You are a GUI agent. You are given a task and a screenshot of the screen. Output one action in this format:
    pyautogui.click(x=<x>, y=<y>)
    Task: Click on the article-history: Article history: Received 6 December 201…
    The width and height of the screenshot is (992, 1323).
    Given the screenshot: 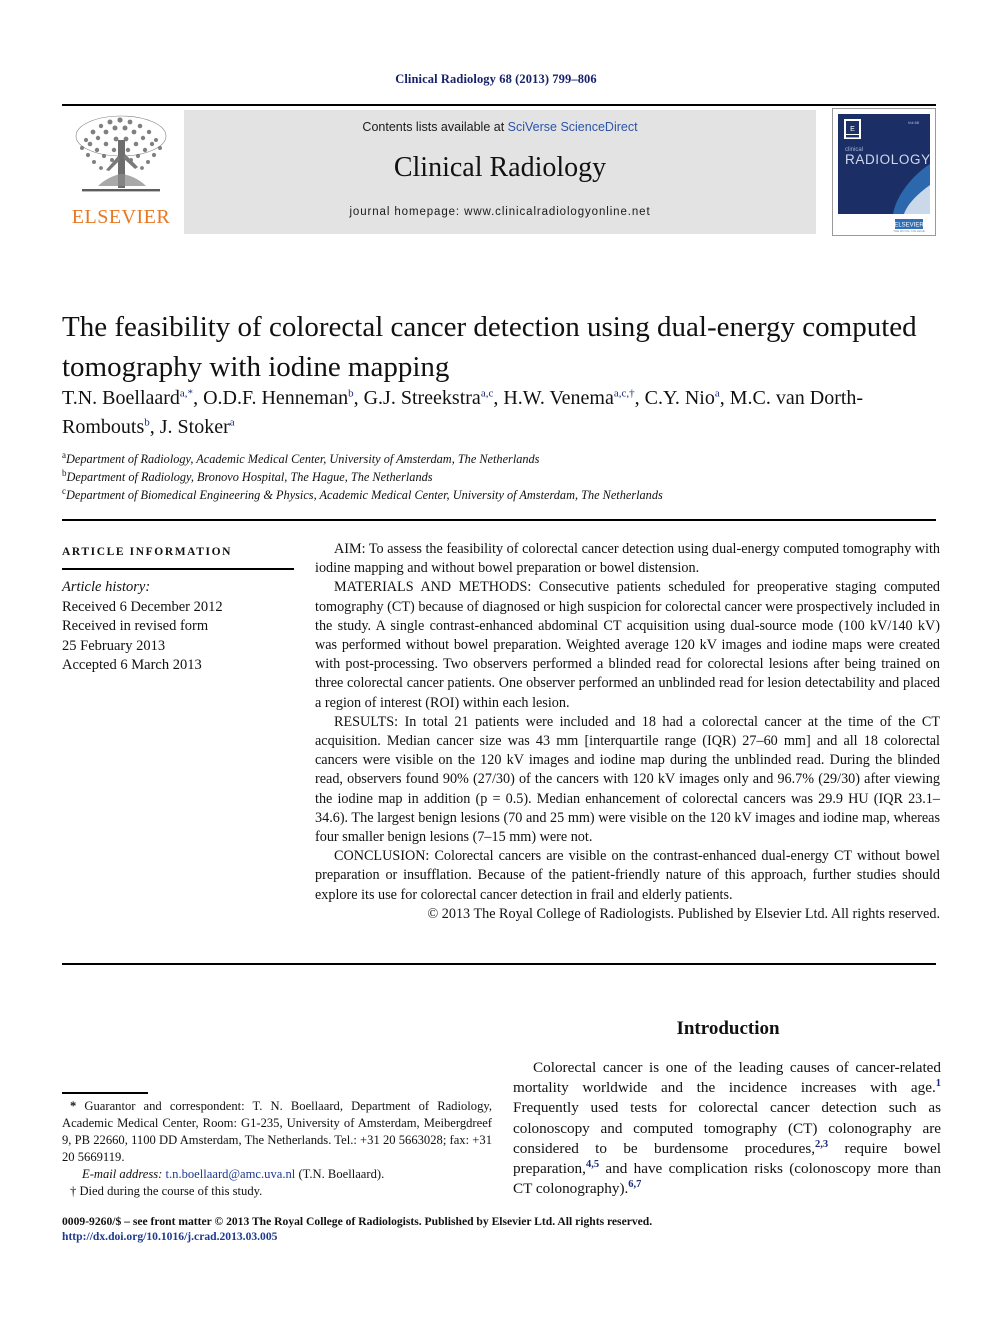 What is the action you would take?
    pyautogui.click(x=182, y=627)
    